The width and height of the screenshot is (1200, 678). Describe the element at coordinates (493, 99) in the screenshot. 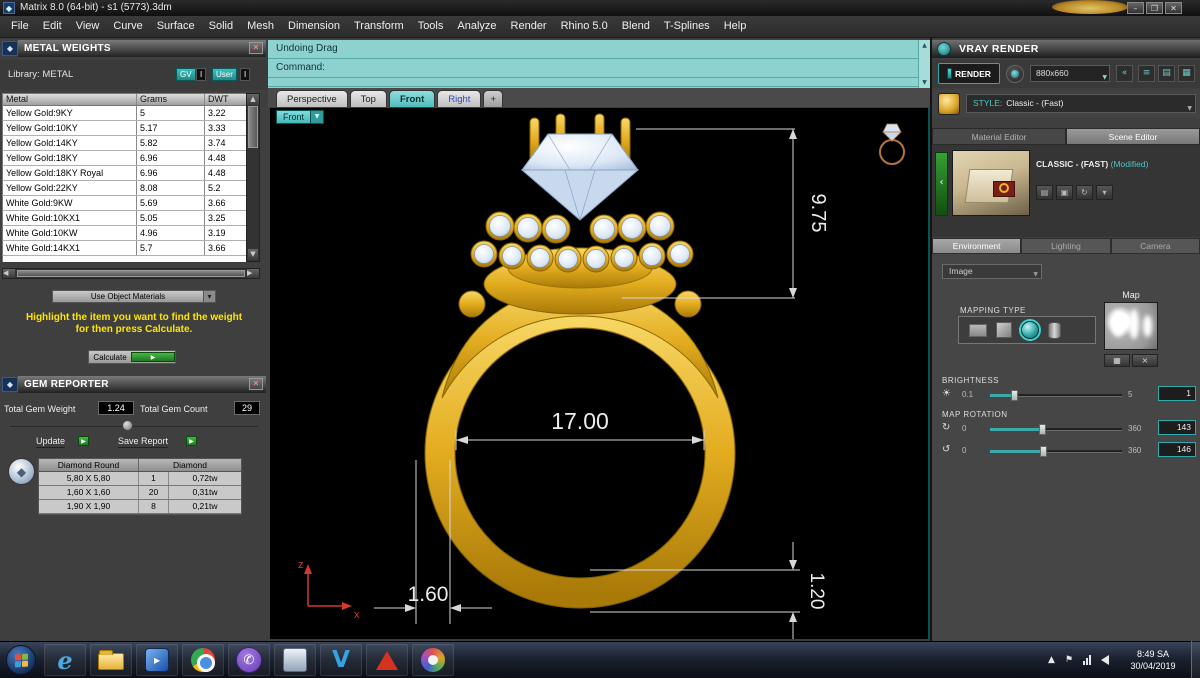

I see `add-viewport-tab: +` at that location.